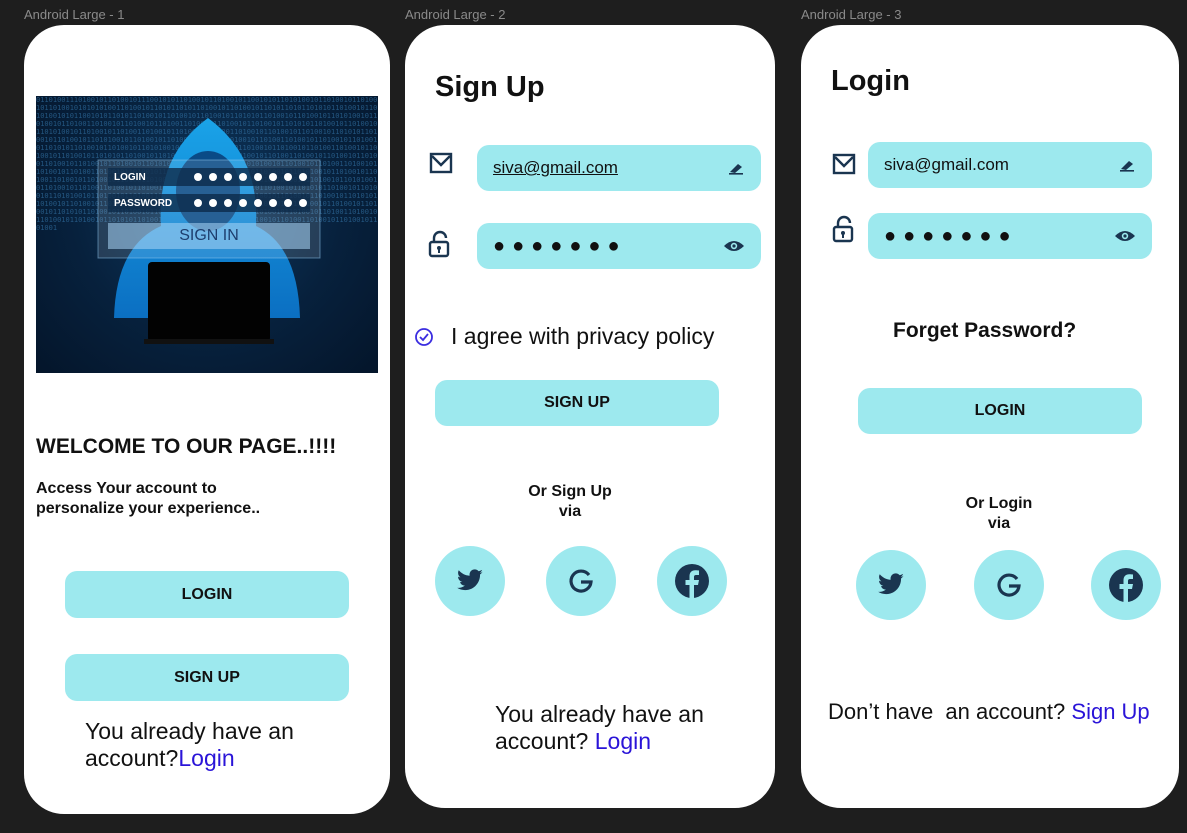 The height and width of the screenshot is (833, 1187). What do you see at coordinates (623, 741) in the screenshot?
I see `signup-login-link: Login` at bounding box center [623, 741].